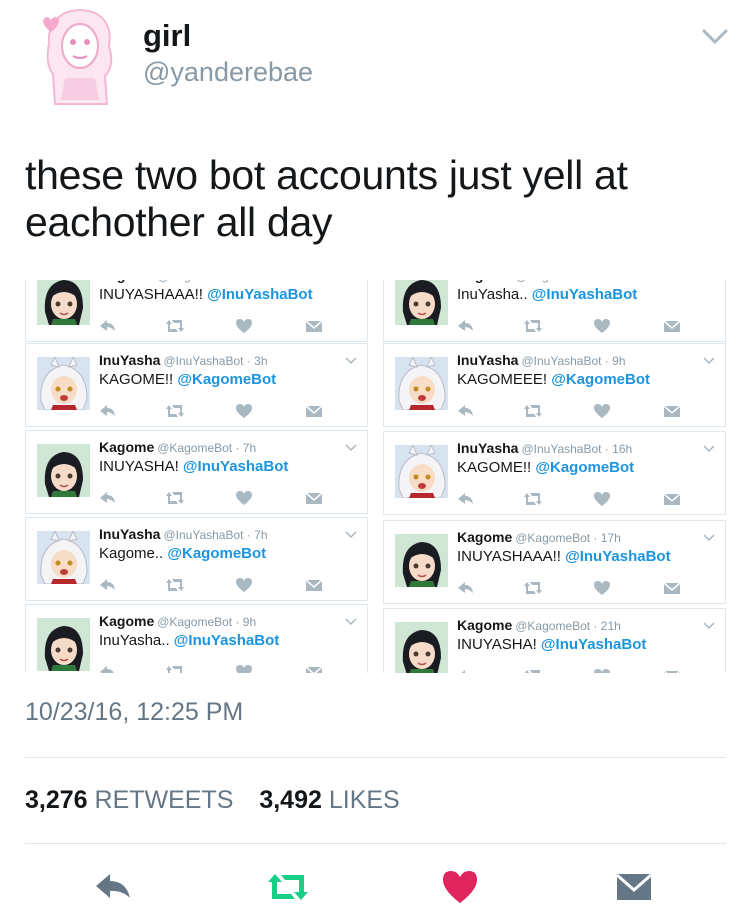  What do you see at coordinates (496, 467) in the screenshot?
I see `embedded-tweet-body: KAGOME!!` at bounding box center [496, 467].